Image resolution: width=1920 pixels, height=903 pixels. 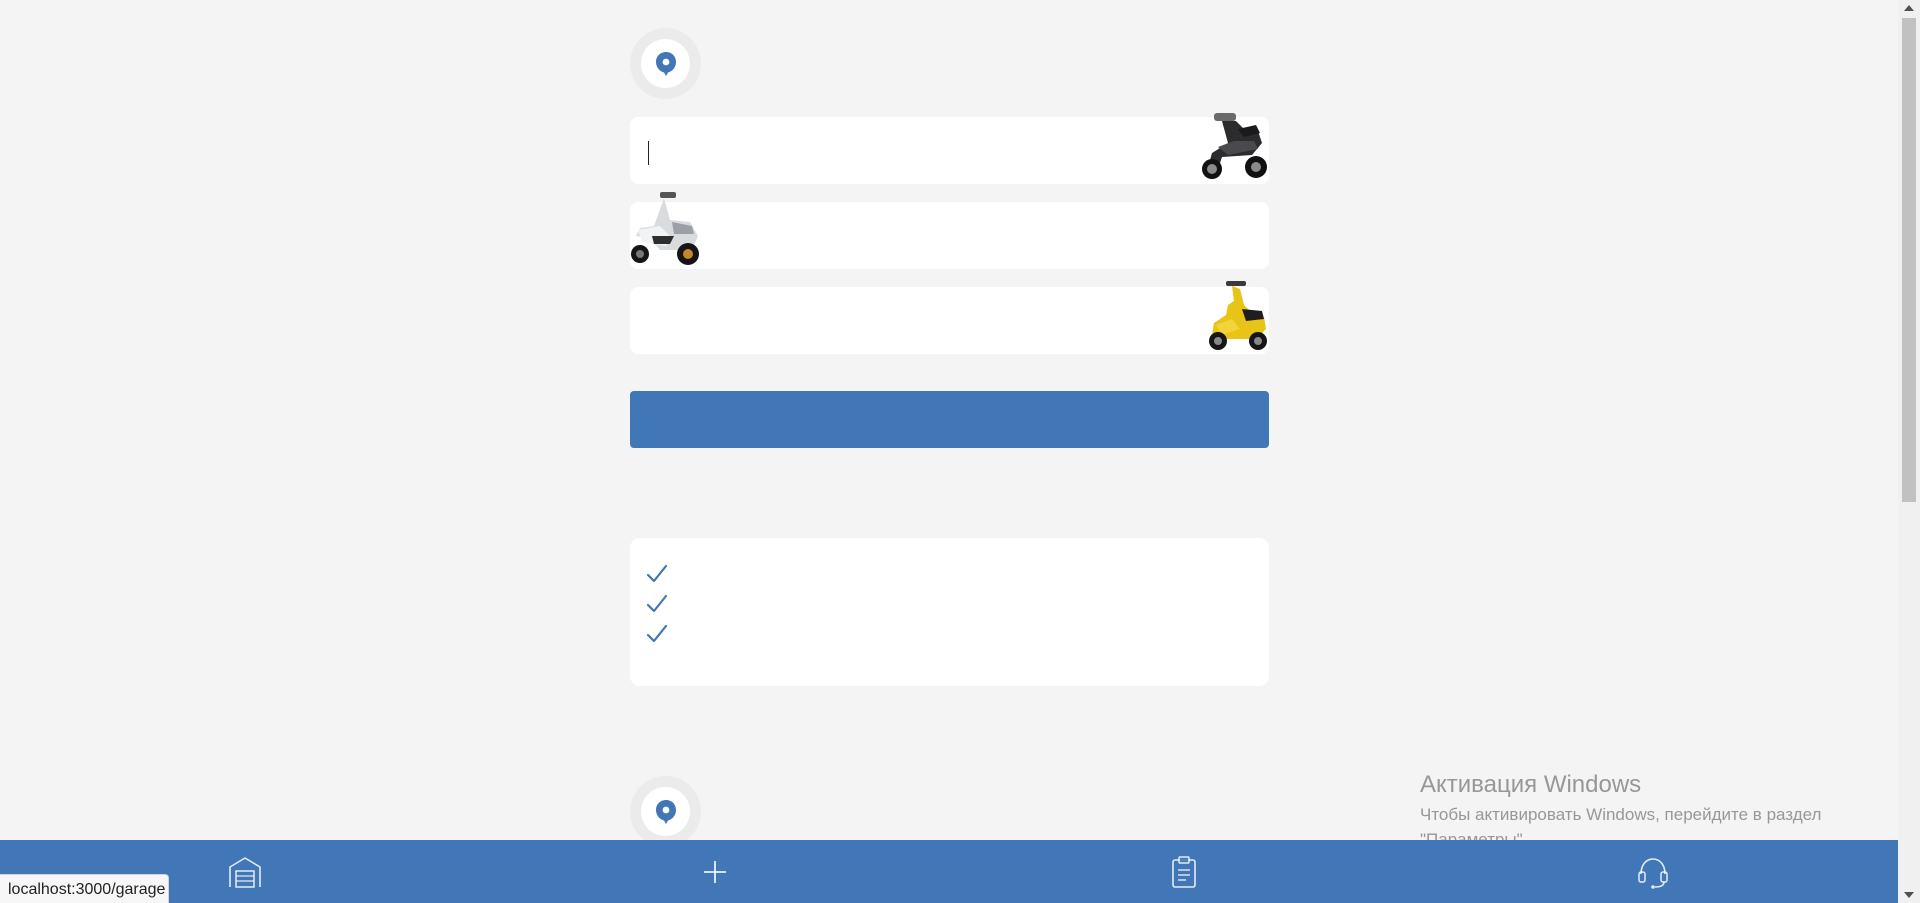 What do you see at coordinates (1234, 146) in the screenshot?
I see `black-maxi-scooter-icon` at bounding box center [1234, 146].